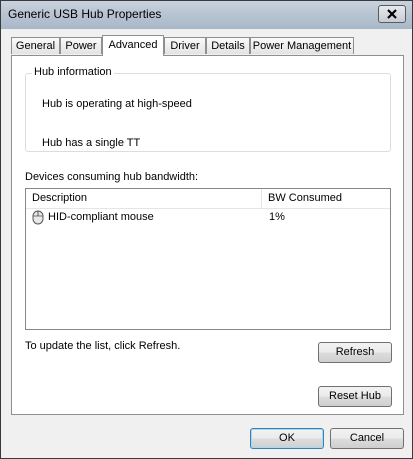  What do you see at coordinates (101, 217) in the screenshot?
I see `device-description: HID-compliant mouse` at bounding box center [101, 217].